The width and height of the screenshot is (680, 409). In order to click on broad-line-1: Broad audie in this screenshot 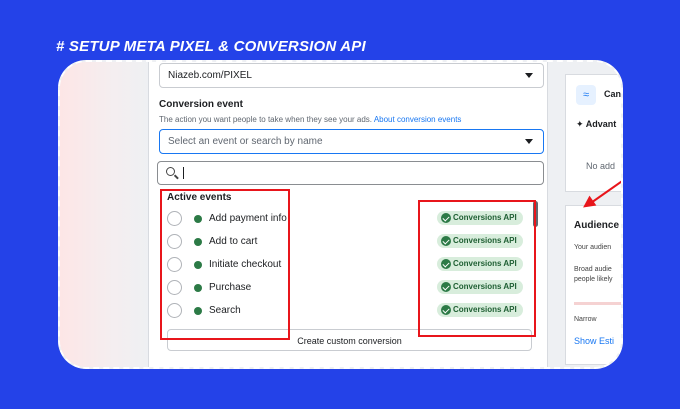, I will do `click(593, 269)`.